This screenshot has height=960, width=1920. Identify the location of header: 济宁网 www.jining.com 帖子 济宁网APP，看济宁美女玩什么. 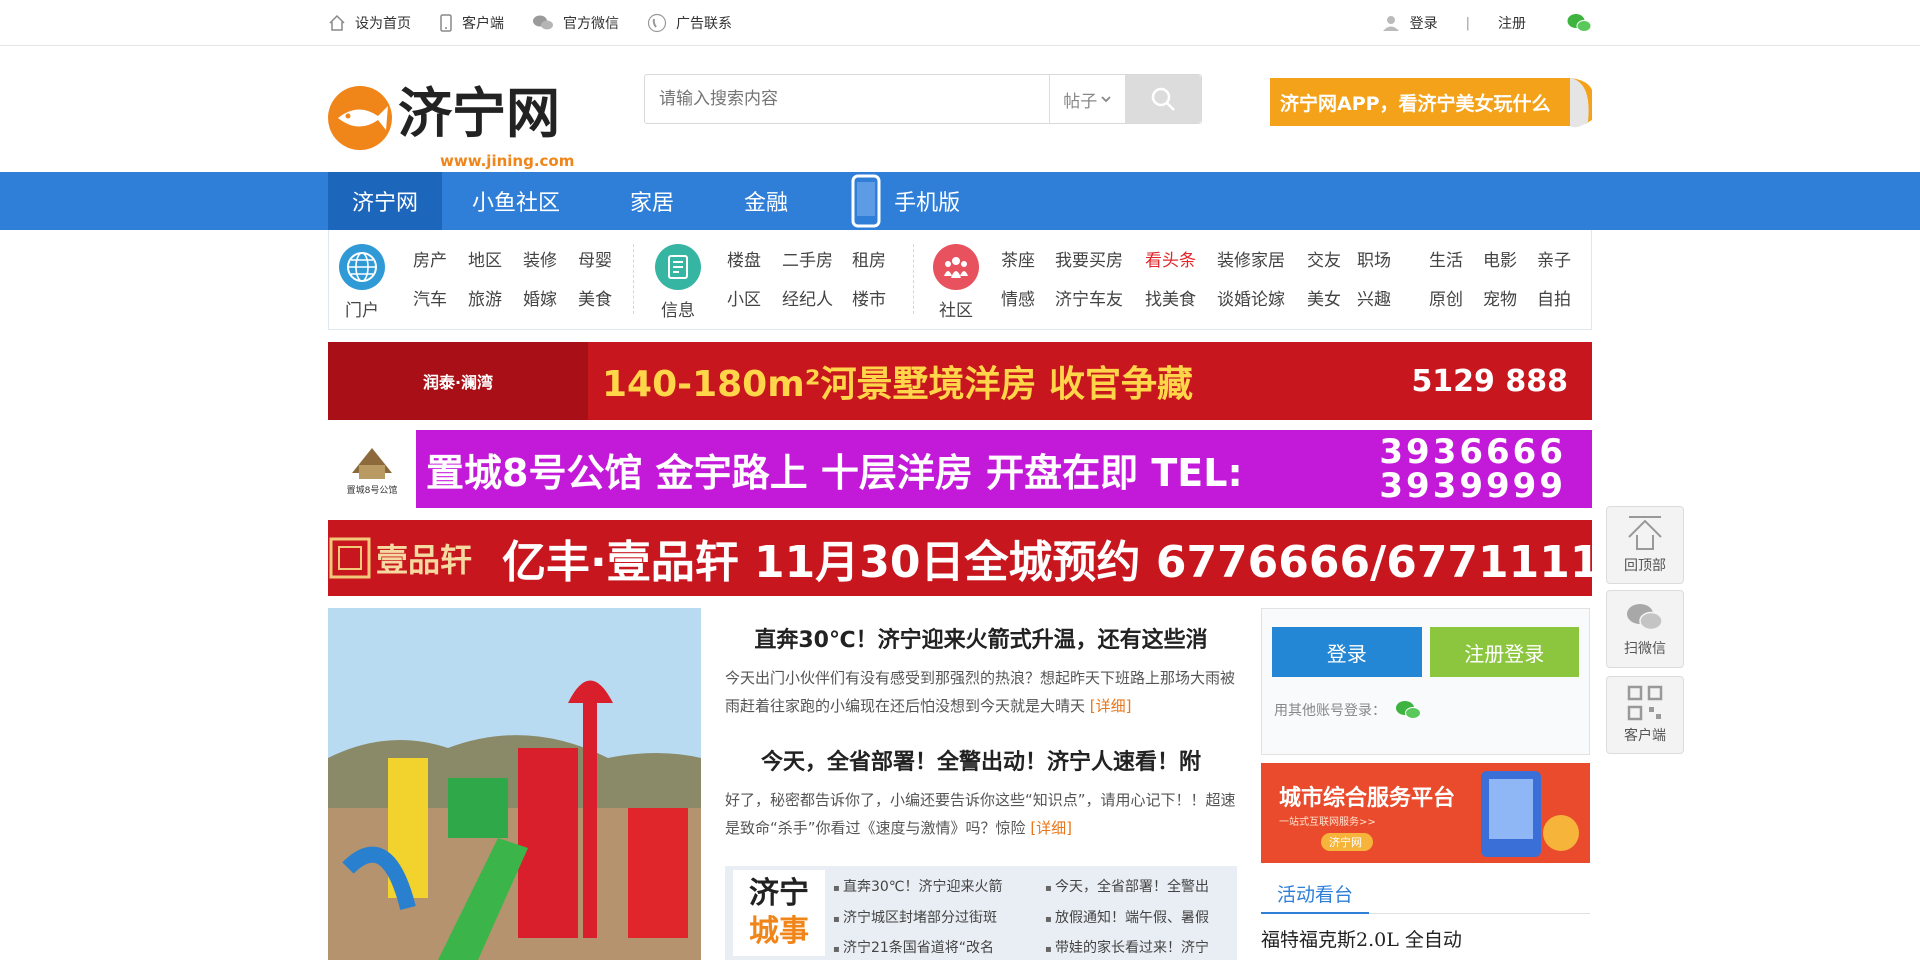
(960, 109).